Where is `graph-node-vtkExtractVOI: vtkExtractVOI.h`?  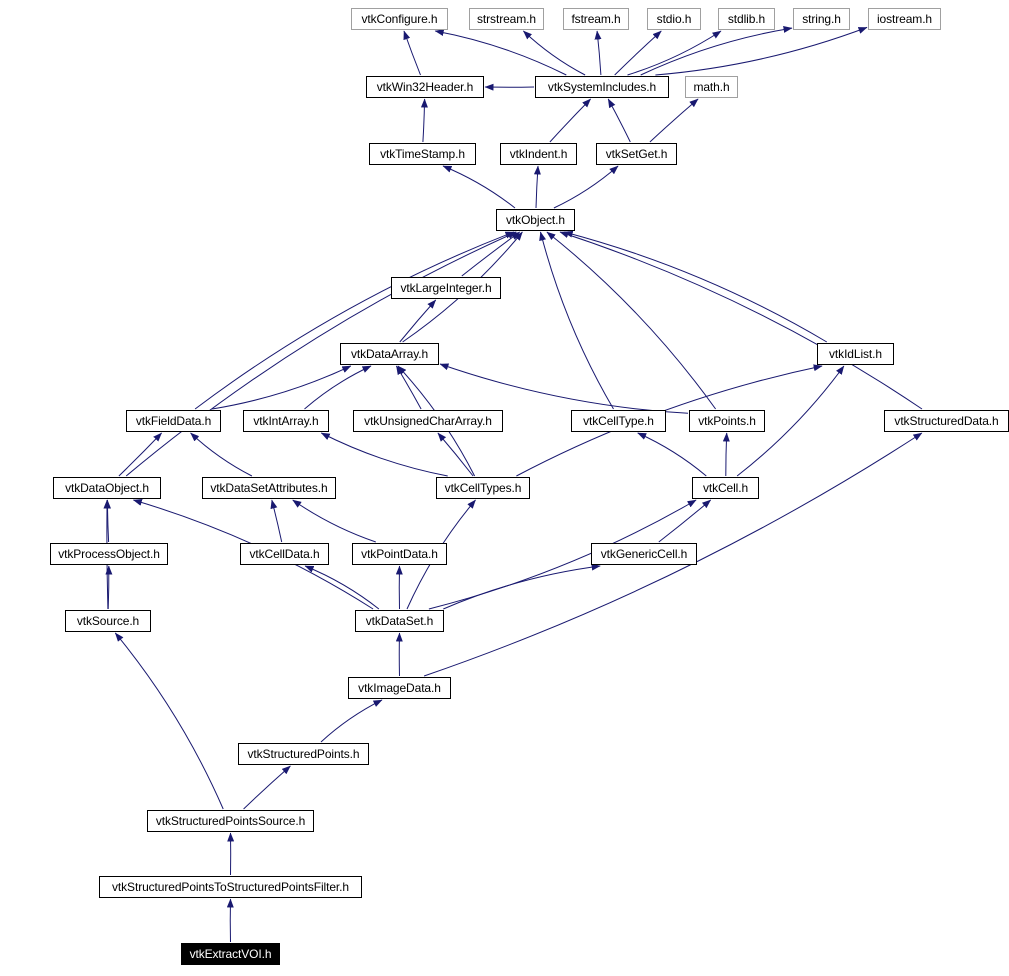
graph-node-vtkExtractVOI: vtkExtractVOI.h is located at coordinates (230, 954).